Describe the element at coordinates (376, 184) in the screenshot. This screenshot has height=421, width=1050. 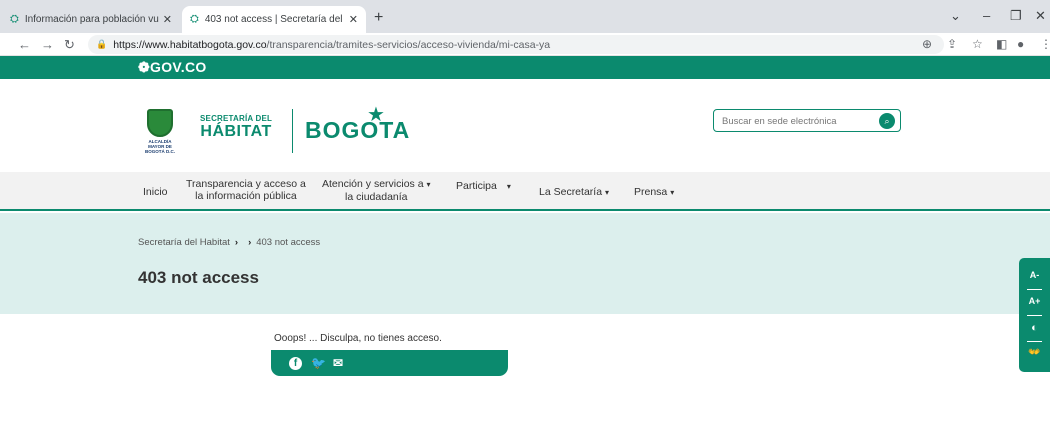
I see `nav-atencion-line1: Atención y servicios a ▾` at that location.